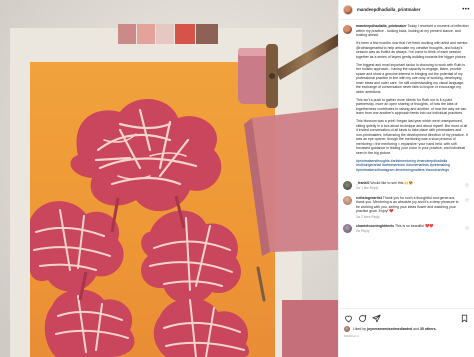  I want to click on comment-text: This is so beautiful ❤️❤️, so click(414, 225).